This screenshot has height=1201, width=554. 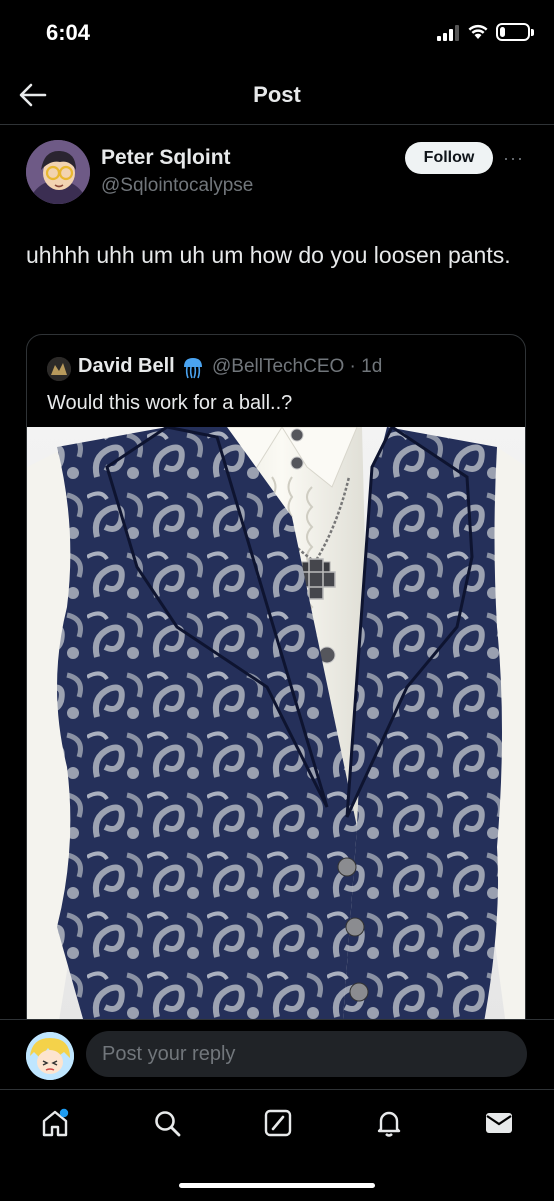 I want to click on reply-bar, so click(x=277, y=1054).